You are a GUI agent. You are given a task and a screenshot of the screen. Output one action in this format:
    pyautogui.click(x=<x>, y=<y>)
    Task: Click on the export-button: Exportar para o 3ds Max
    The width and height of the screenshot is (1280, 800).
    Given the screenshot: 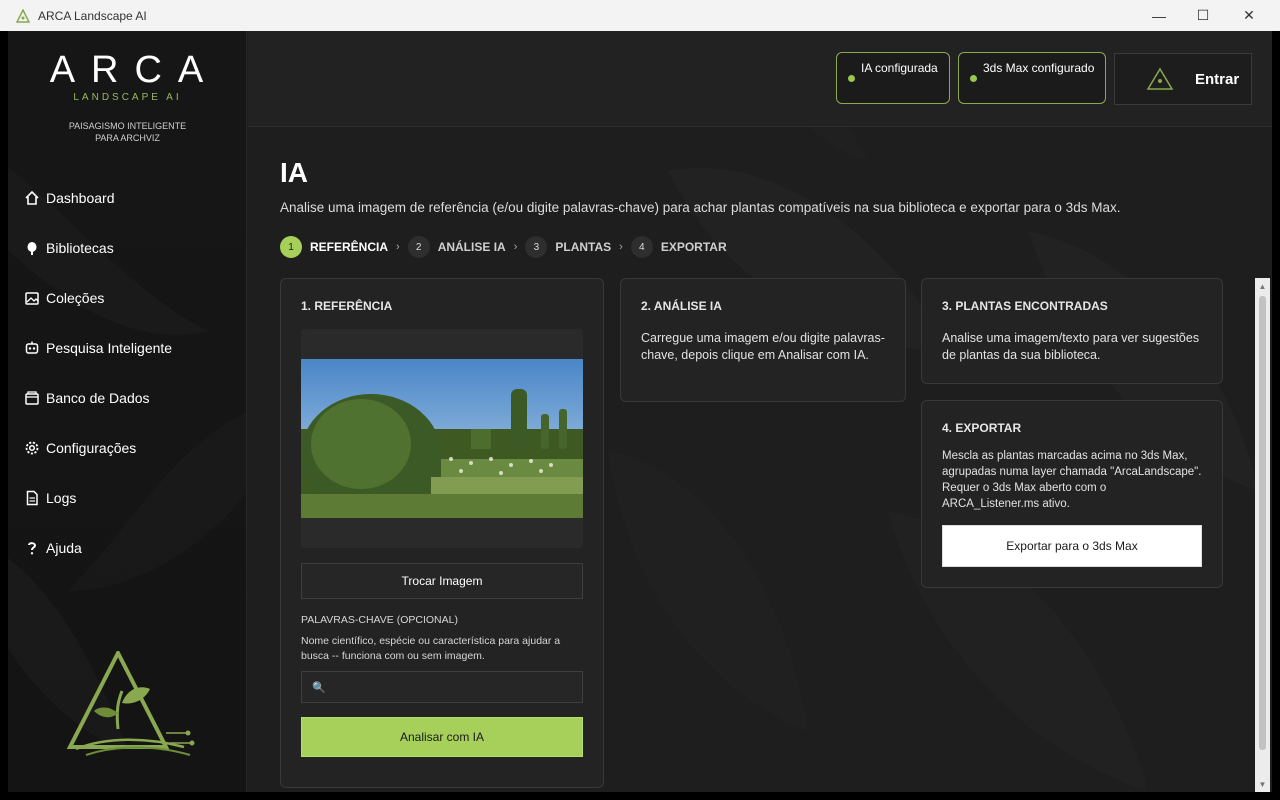 What is the action you would take?
    pyautogui.click(x=1072, y=546)
    